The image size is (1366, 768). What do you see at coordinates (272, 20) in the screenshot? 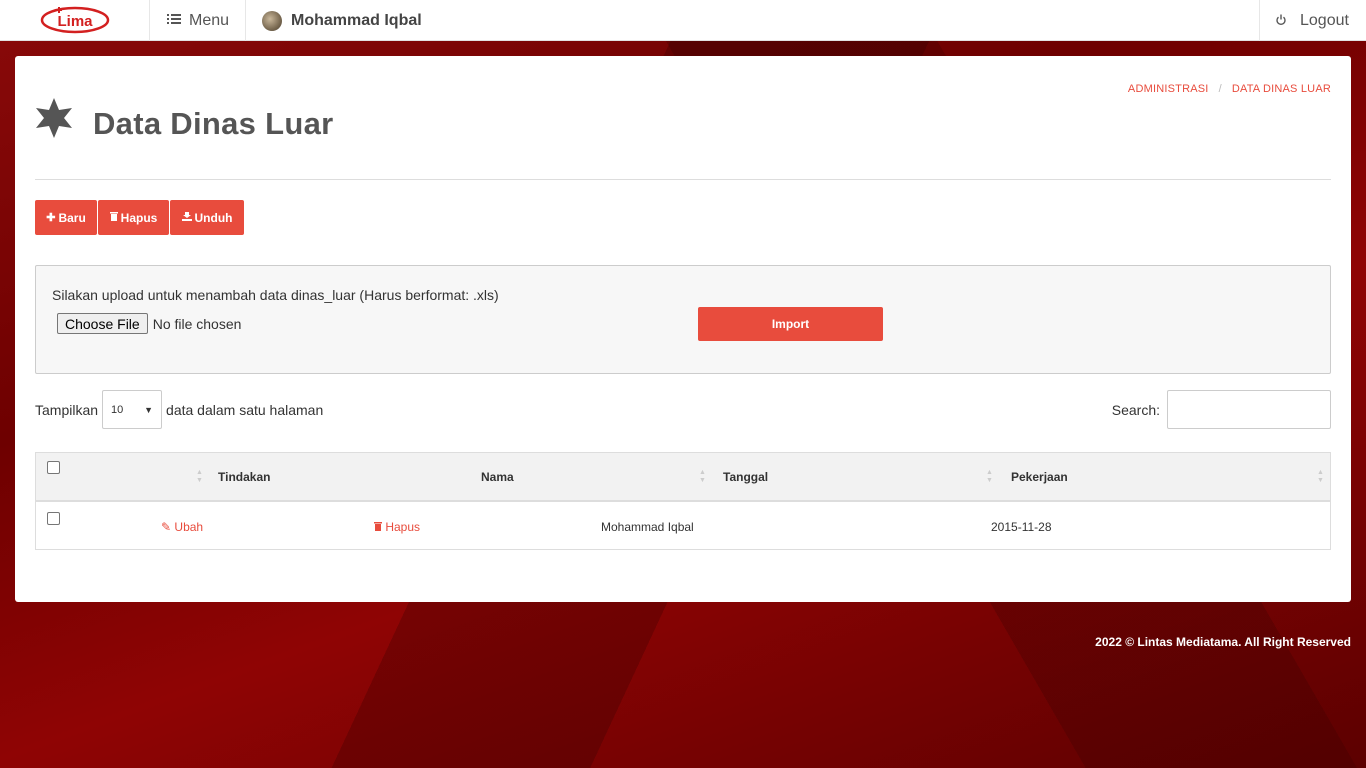
I see `avatar` at bounding box center [272, 20].